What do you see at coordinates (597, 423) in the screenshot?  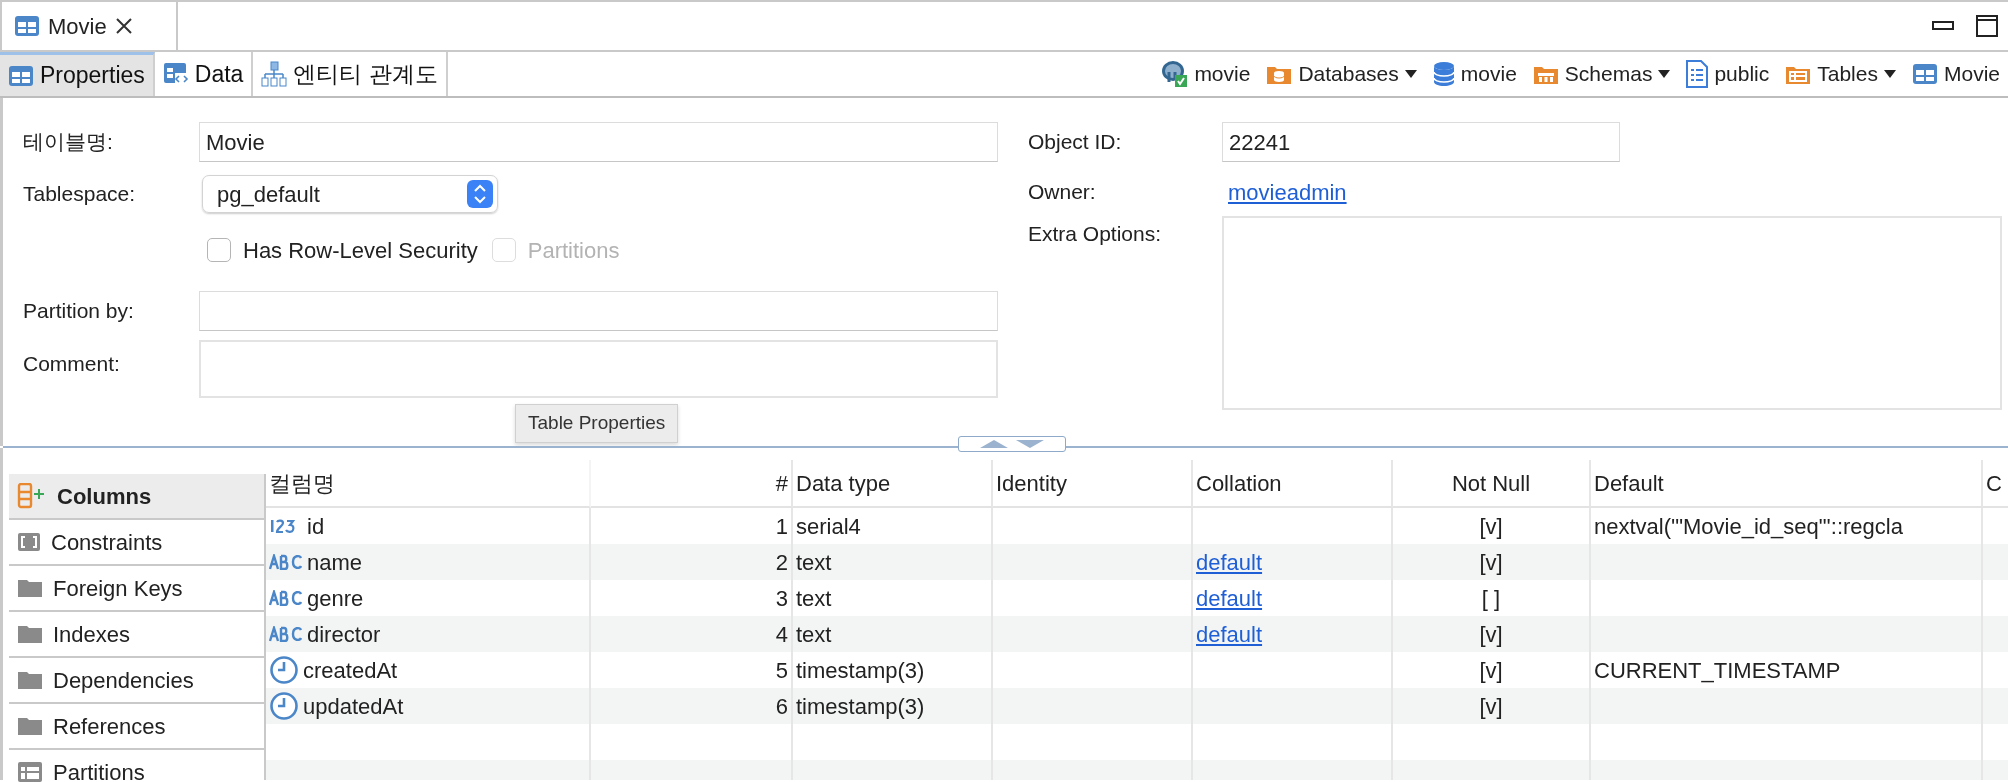 I see `tooltip: Table Properties` at bounding box center [597, 423].